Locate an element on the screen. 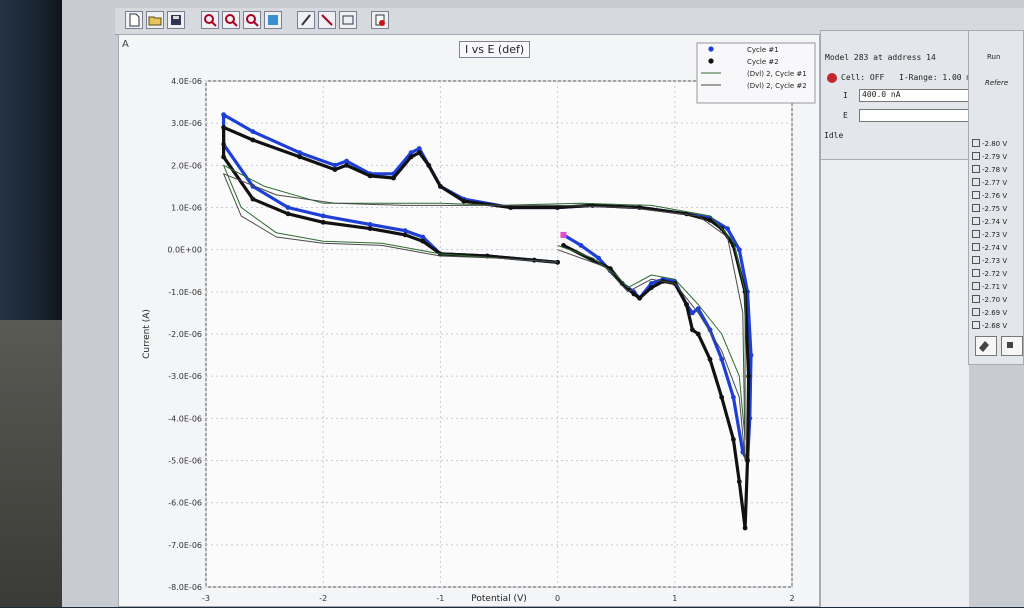 This screenshot has height=608, width=1024. model-label: Model 283 at address 14 is located at coordinates (880, 57).